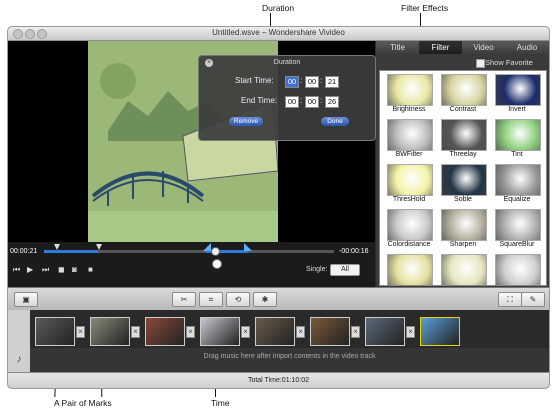 Image resolution: width=557 pixels, height=410 pixels. I want to click on remove-button: Remove, so click(246, 121).